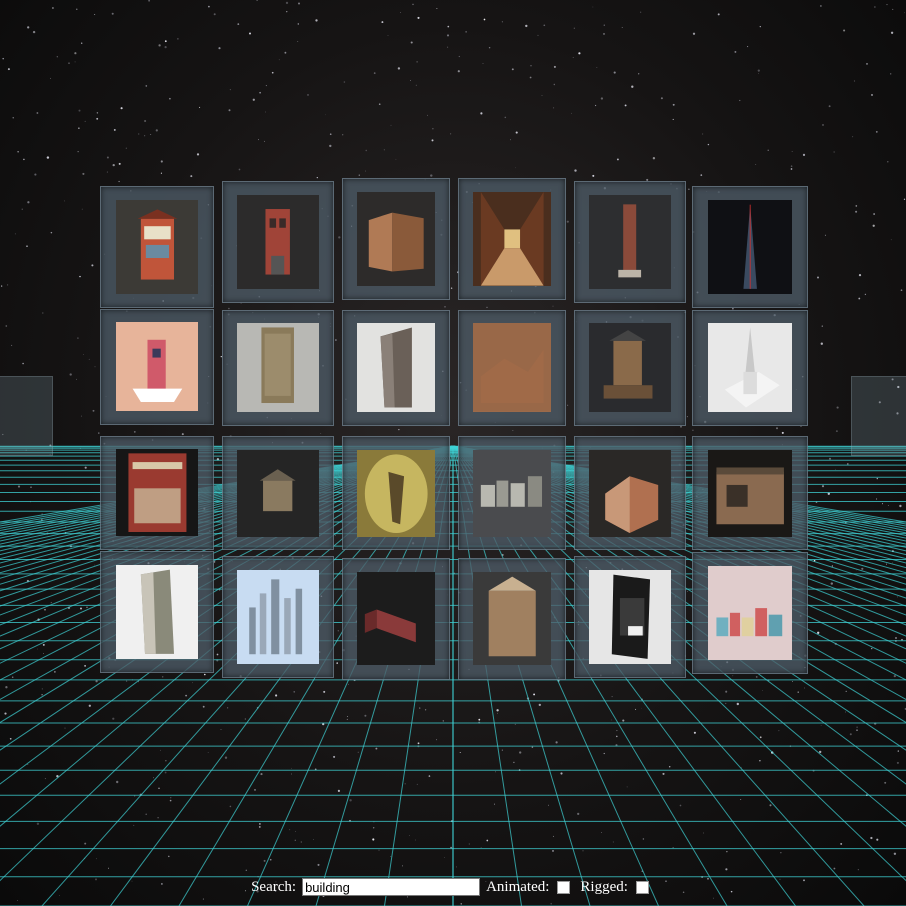 This screenshot has height=906, width=906. I want to click on animated-label: Animated:, so click(518, 886).